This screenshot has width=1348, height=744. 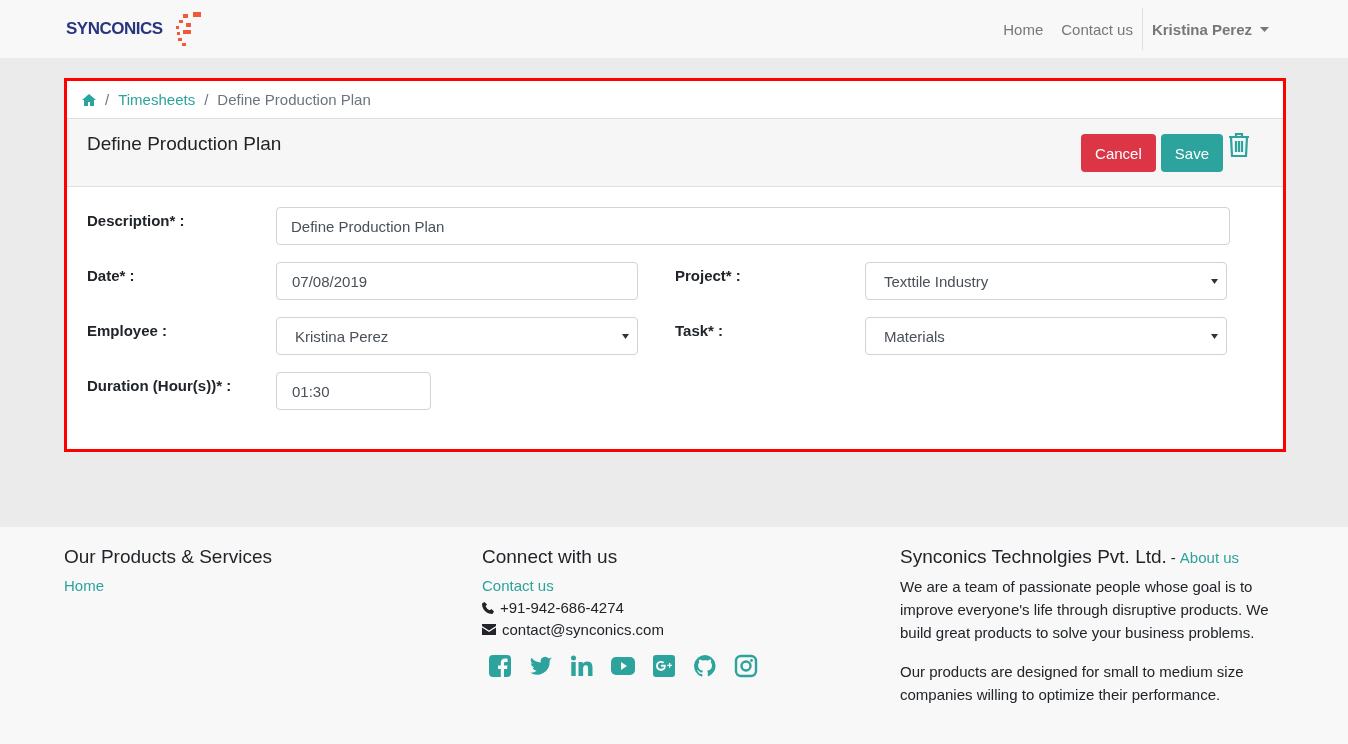 I want to click on phone-number: +91-942-686-4274, so click(x=562, y=607).